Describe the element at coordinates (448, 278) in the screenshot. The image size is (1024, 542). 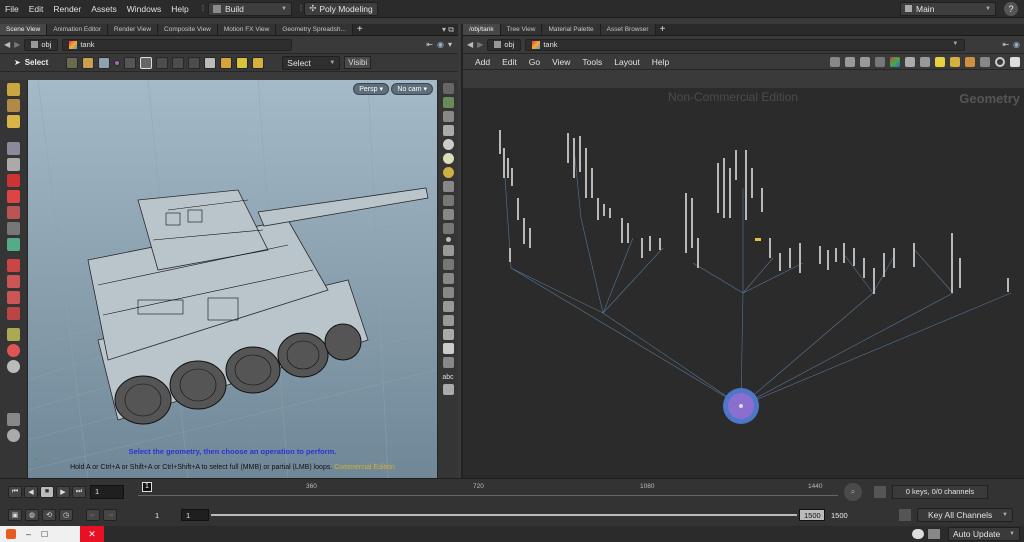
I see `uv-icon` at that location.